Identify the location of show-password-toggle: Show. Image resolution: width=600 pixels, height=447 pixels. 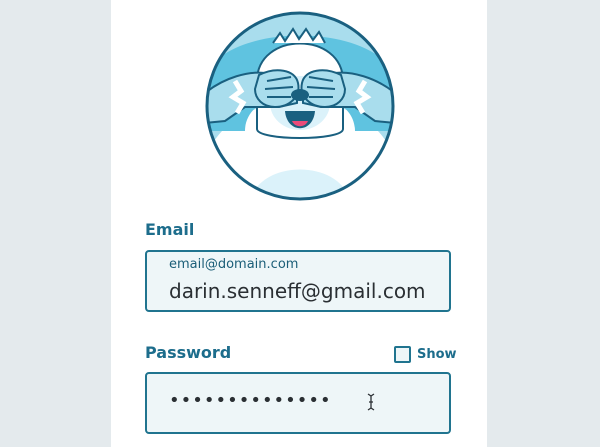
(425, 354).